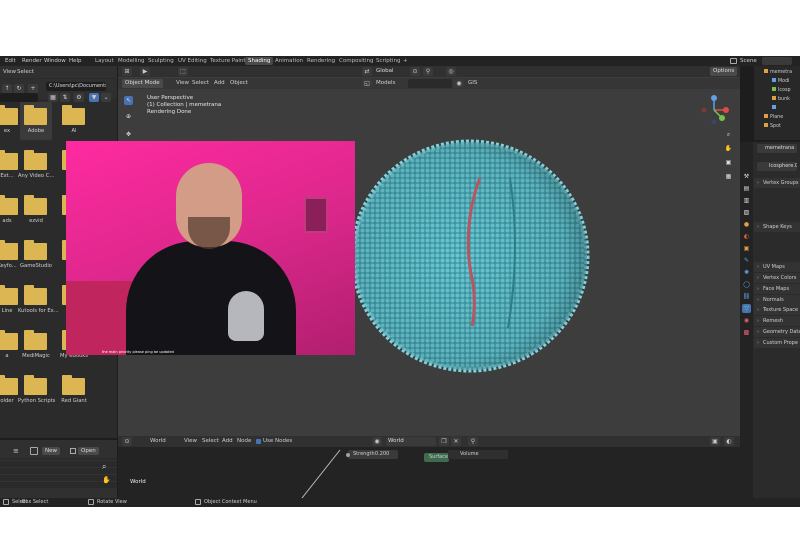 Image resolution: width=800 pixels, height=560 pixels. Describe the element at coordinates (716, 110) in the screenshot. I see `navigation-gizmo` at that location.